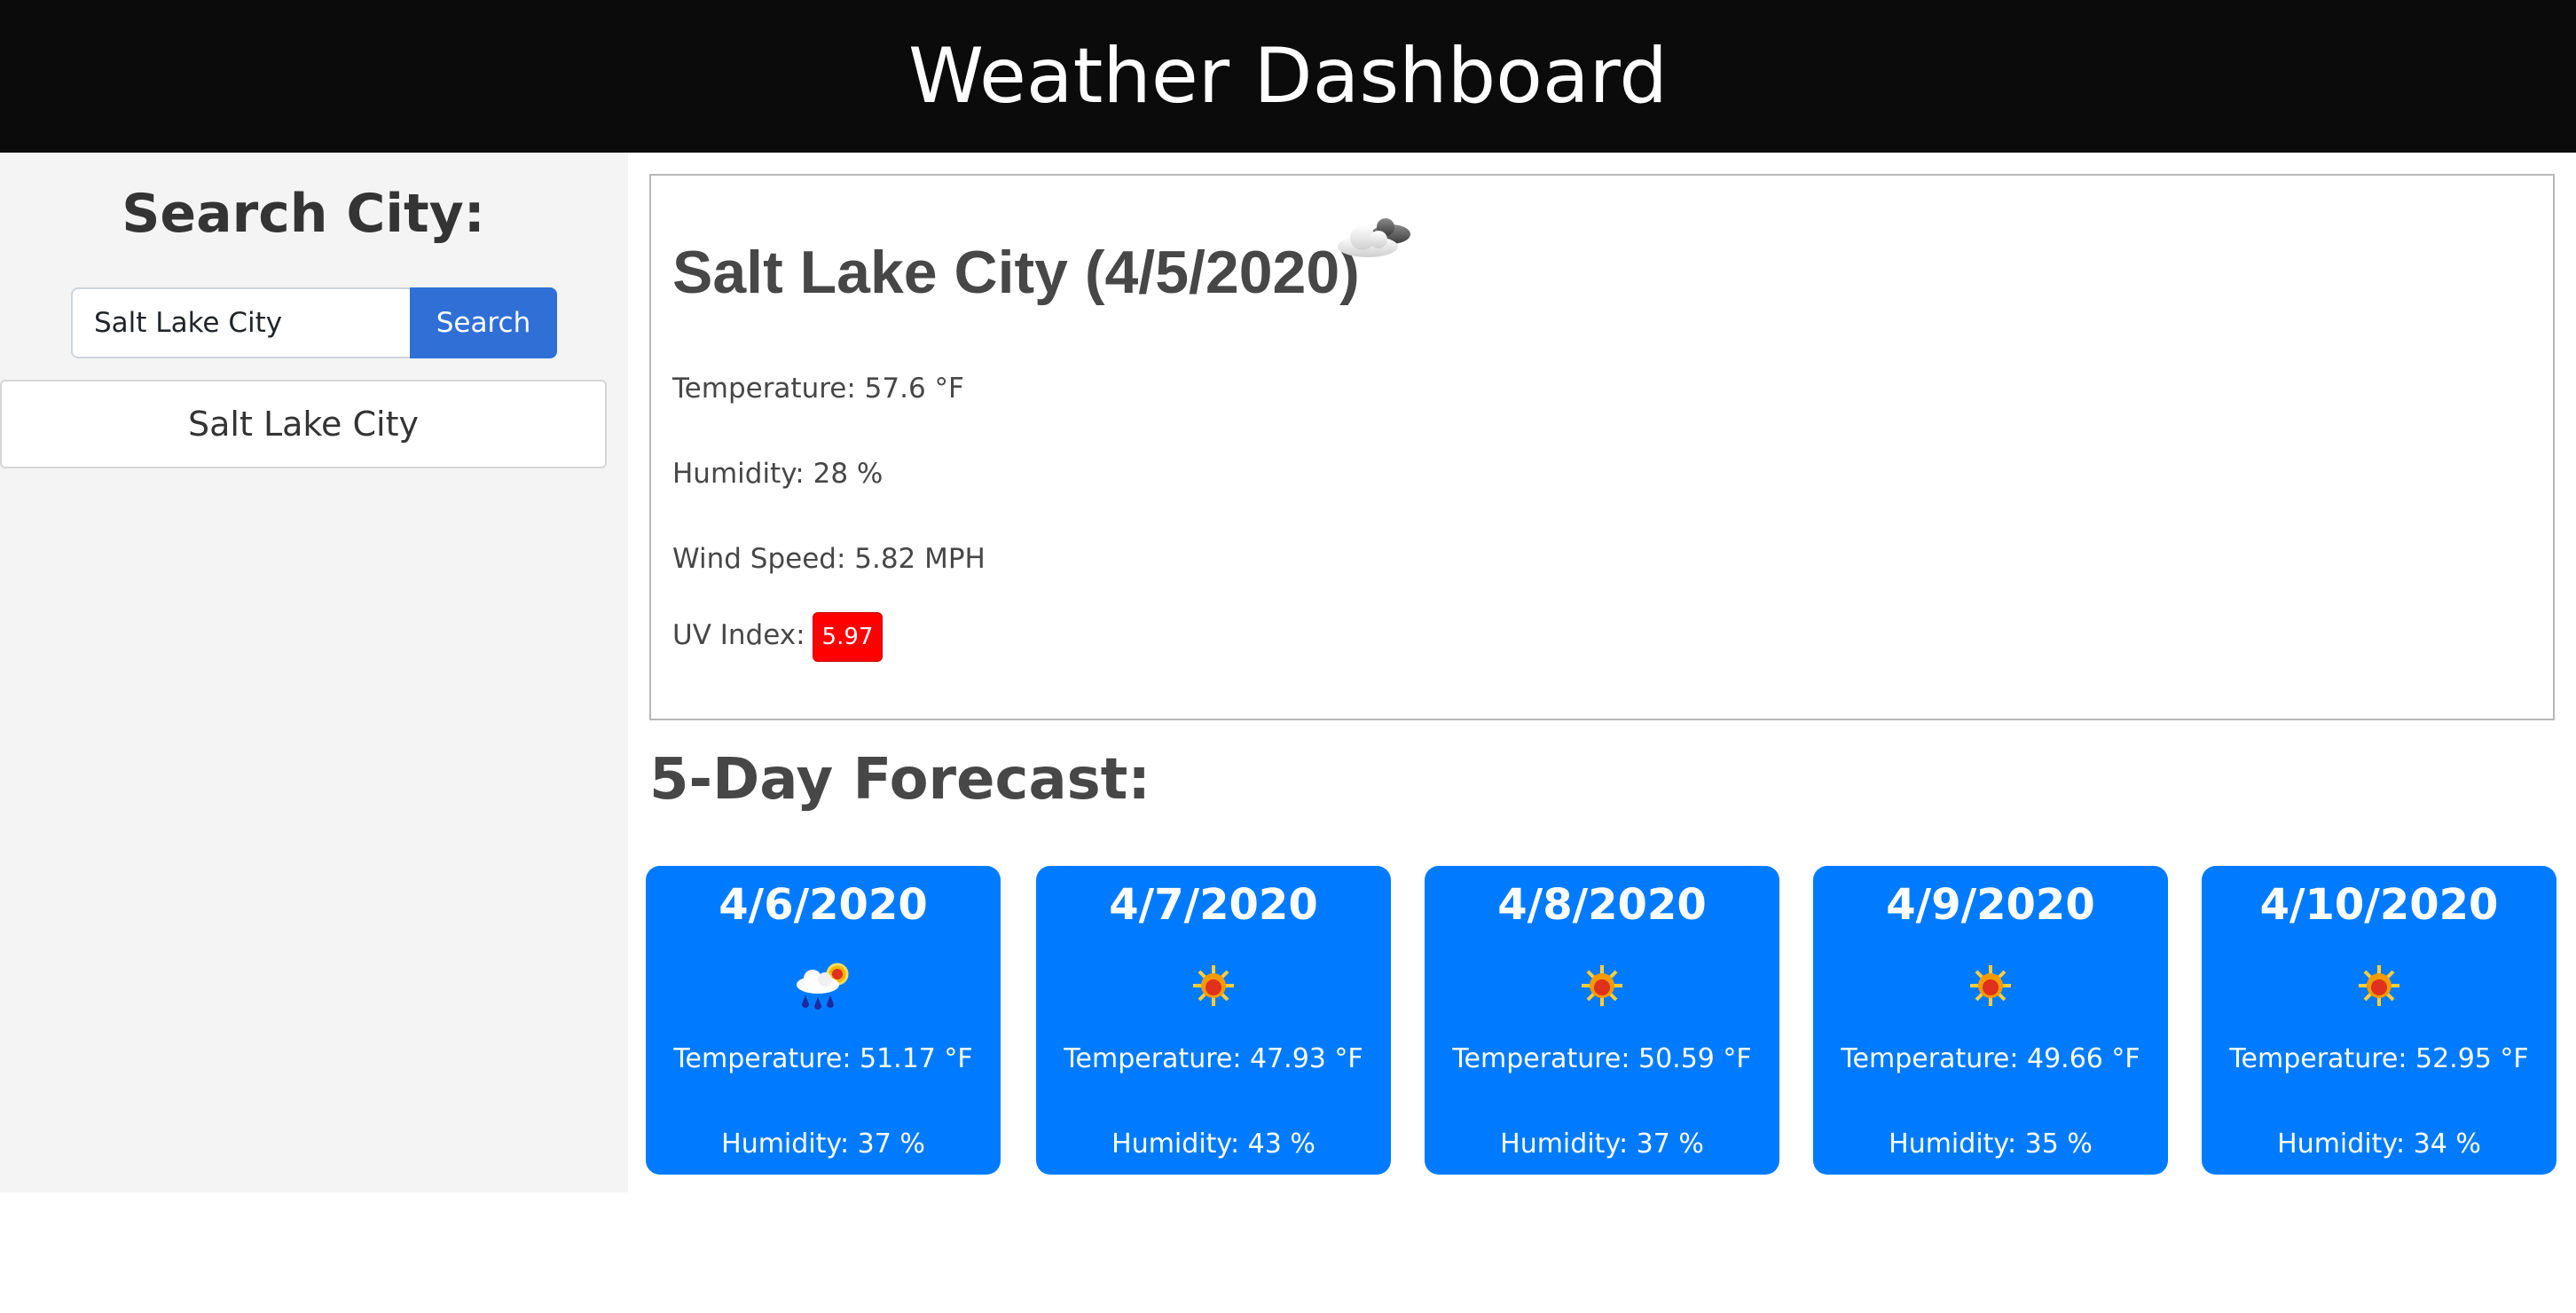 This screenshot has width=2576, height=1313. Describe the element at coordinates (1990, 1058) in the screenshot. I see `forecast-temperature: Temperature: 49.66 °F` at that location.